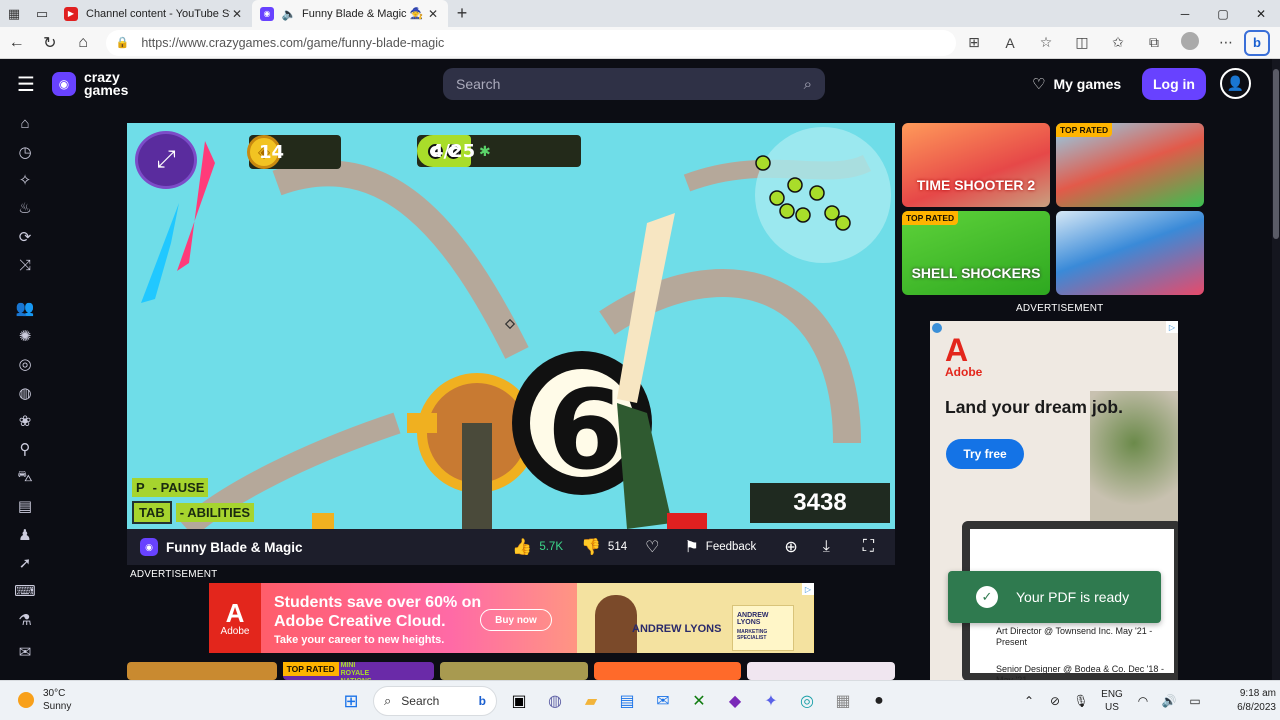  I want to click on read-aloud-icon: A, so click(1010, 43).